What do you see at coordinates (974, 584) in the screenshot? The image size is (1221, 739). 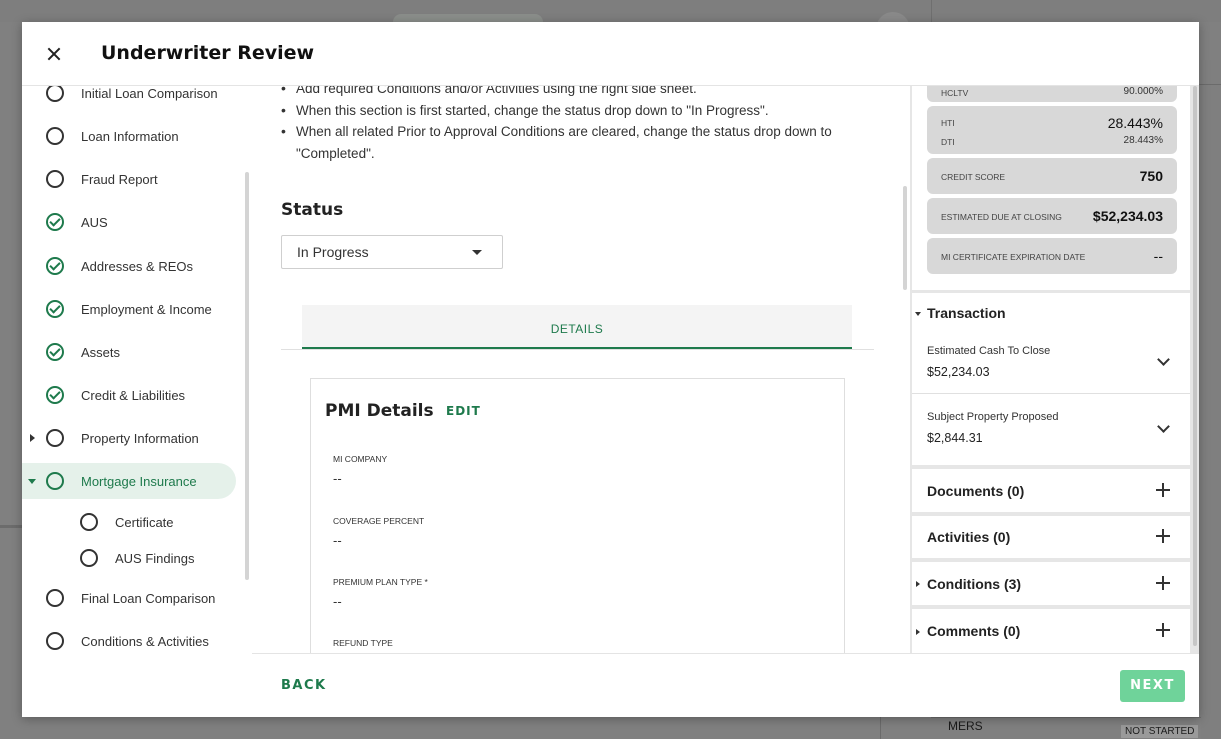 I see `conditions-title: Conditions (3)` at bounding box center [974, 584].